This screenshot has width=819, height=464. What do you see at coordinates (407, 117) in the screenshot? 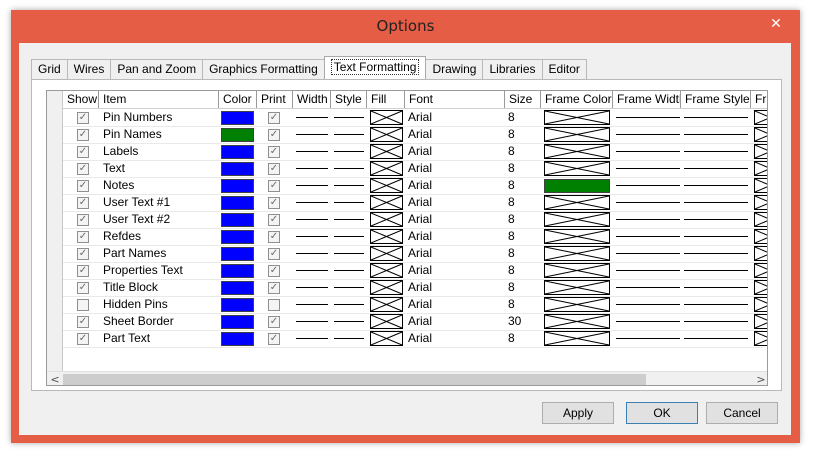
I see `table-row: ✓ Pin Numbers ✓ Arial 8` at bounding box center [407, 117].